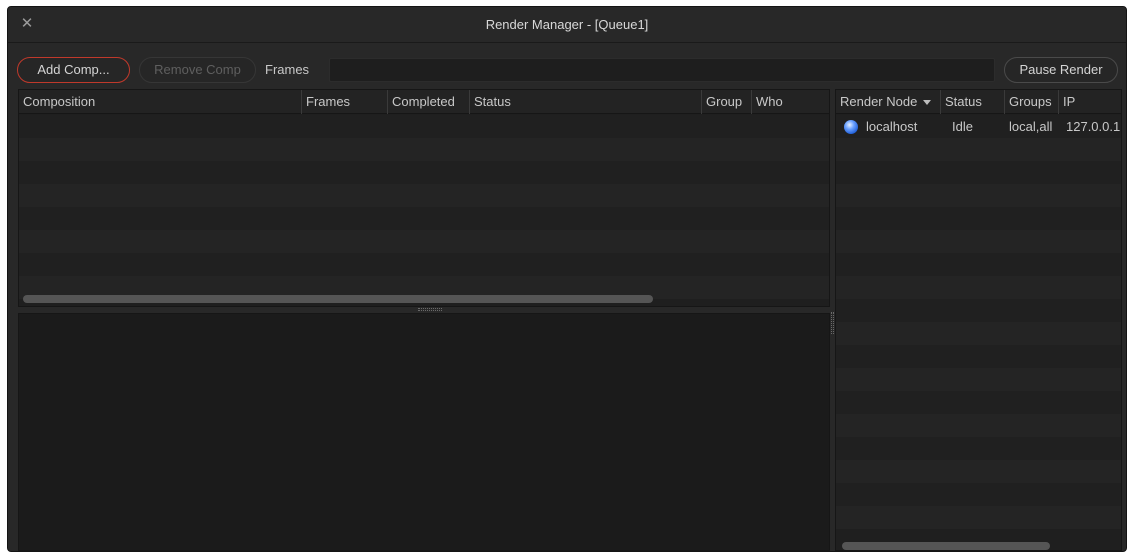  I want to click on title-bar: ✕ Render Manager - [Queue1], so click(567, 25).